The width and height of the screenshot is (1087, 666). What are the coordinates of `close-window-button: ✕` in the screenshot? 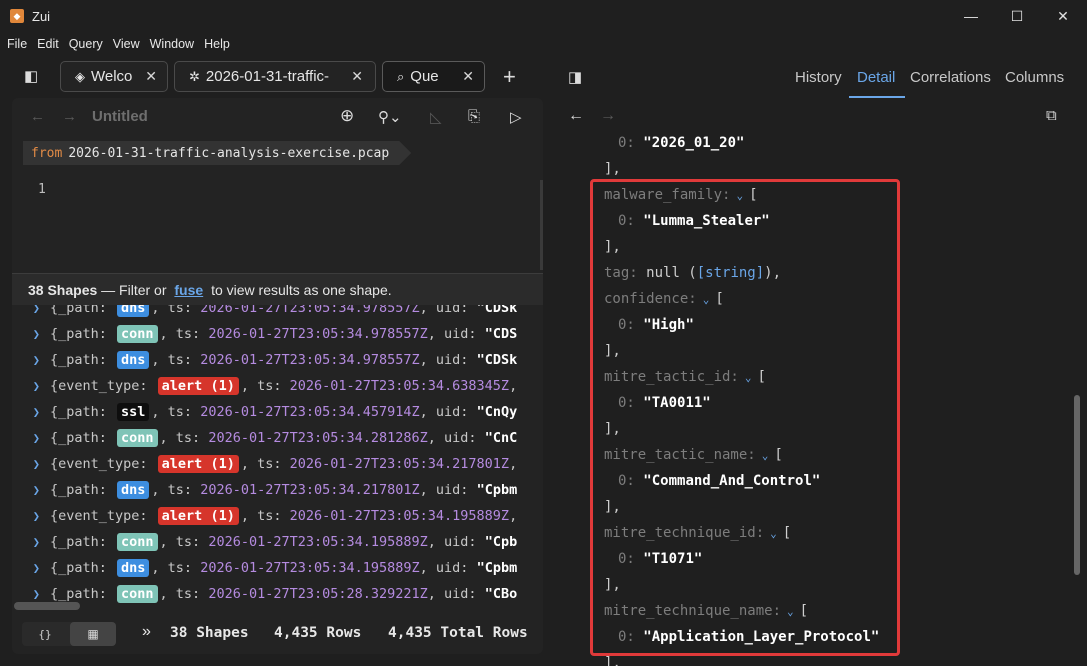 It's located at (1063, 16).